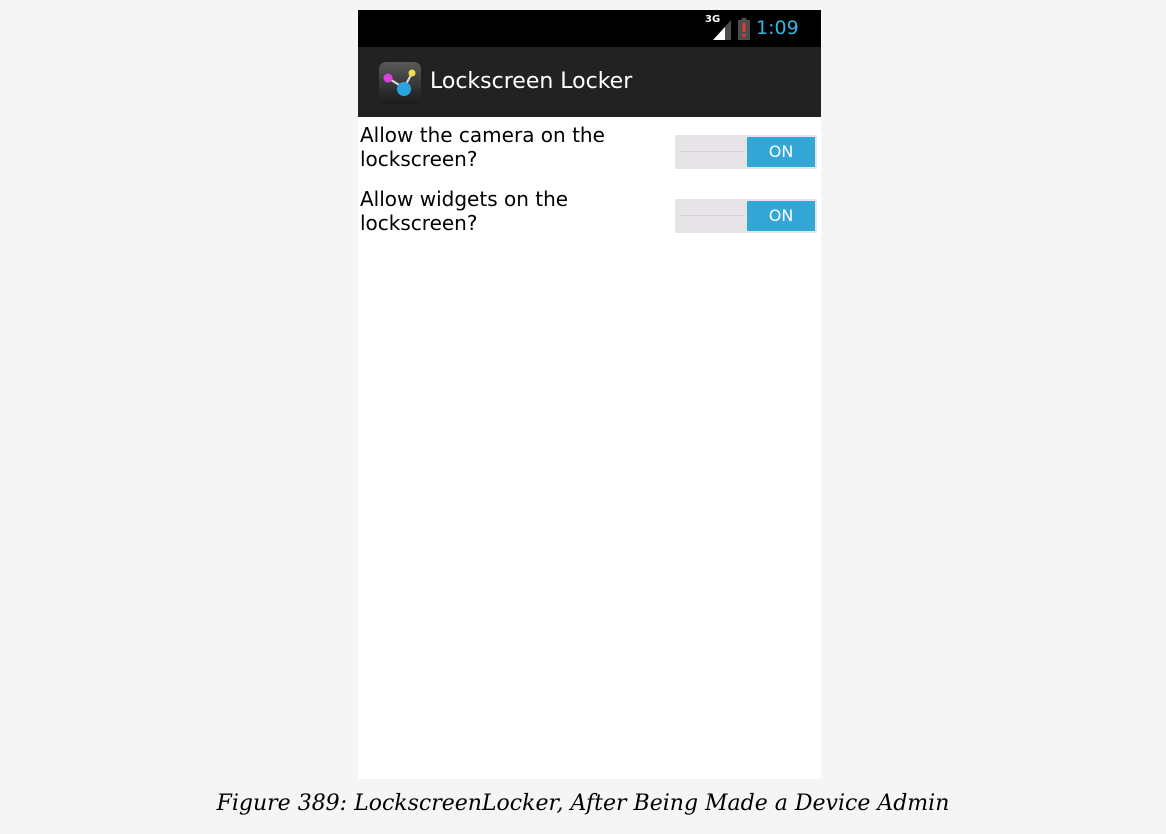 The image size is (1166, 834). I want to click on app-title: Lockscreen Locker, so click(531, 81).